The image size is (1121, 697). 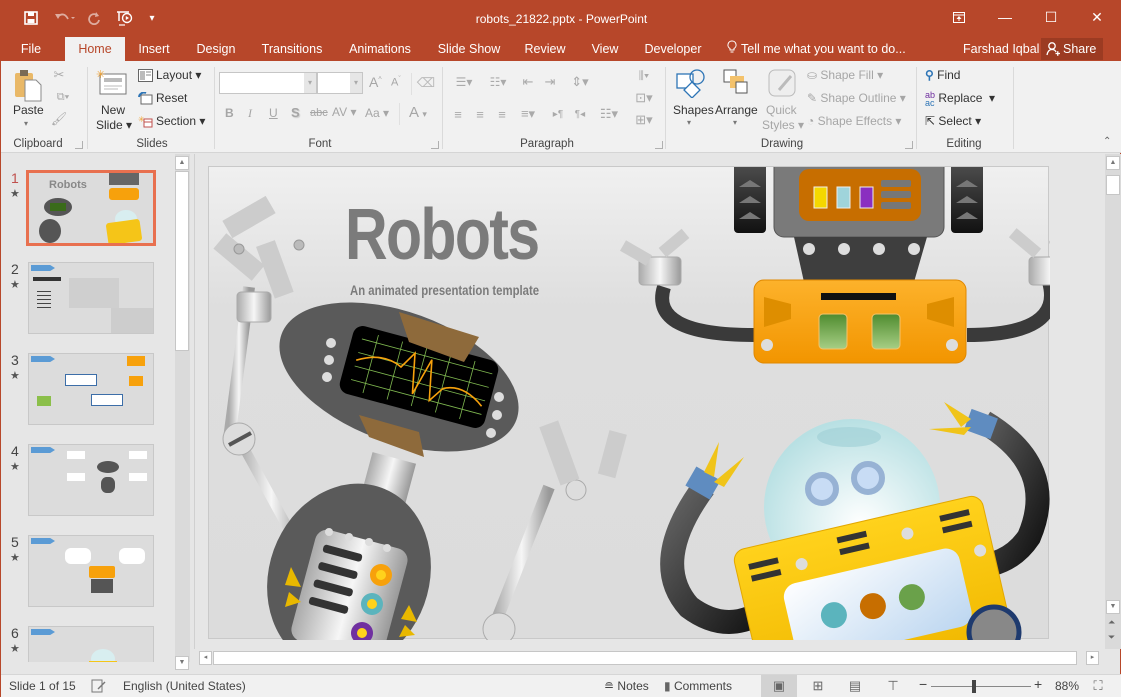 What do you see at coordinates (736, 110) in the screenshot?
I see `arrange-button: Arrange` at bounding box center [736, 110].